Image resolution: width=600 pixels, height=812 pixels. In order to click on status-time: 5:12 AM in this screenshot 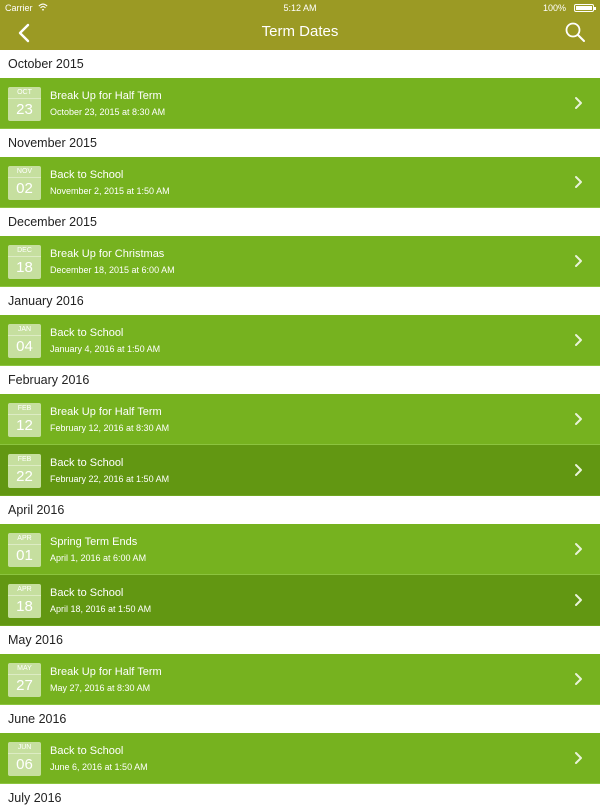, I will do `click(300, 8)`.